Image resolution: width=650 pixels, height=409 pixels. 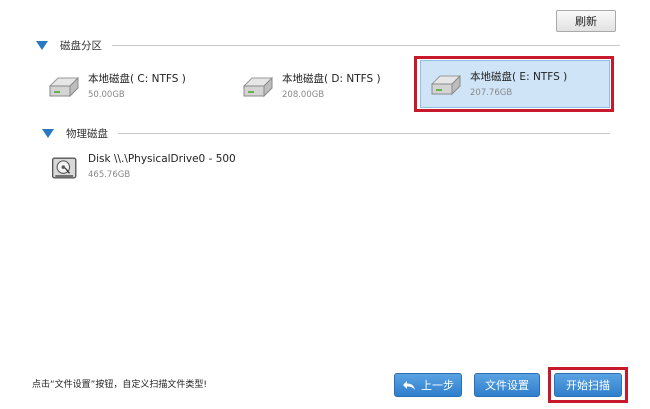 I want to click on physical-disk-0: Disk \\.\PhysicalDrive0 - 500 465.76GB, so click(x=143, y=166).